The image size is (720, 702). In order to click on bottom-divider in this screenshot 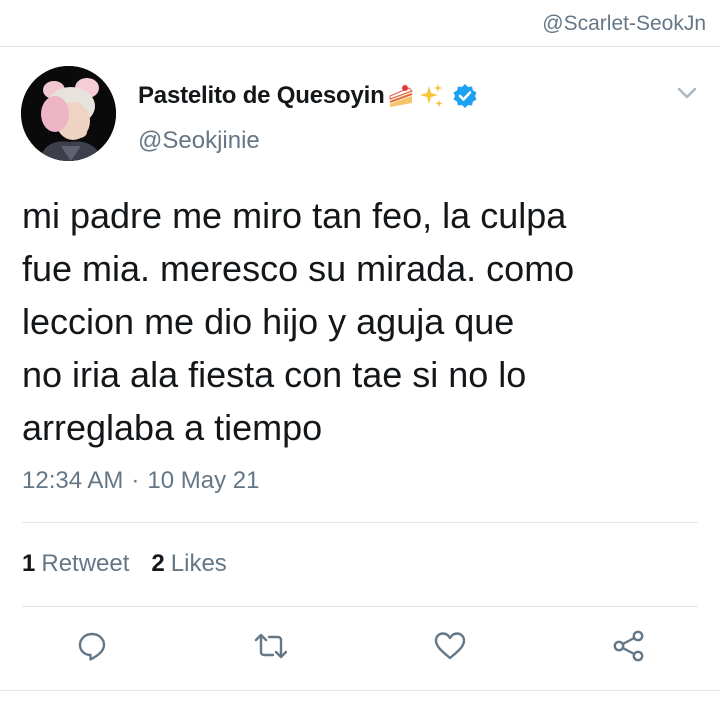, I will do `click(360, 690)`.